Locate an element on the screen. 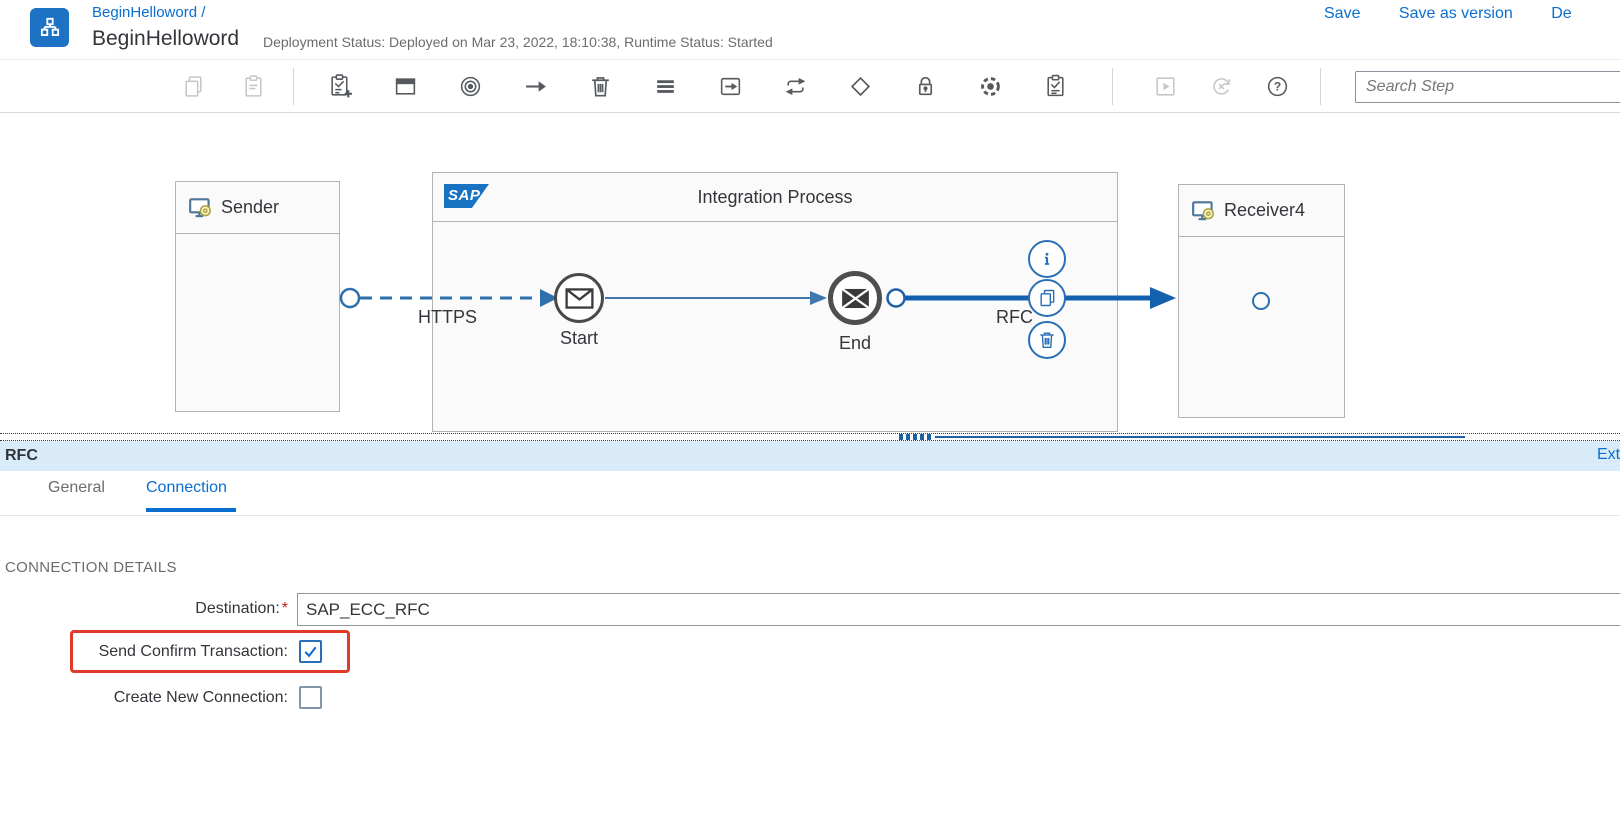 The height and width of the screenshot is (819, 1620). rfc-connection-label: RFC is located at coordinates (1014, 317).